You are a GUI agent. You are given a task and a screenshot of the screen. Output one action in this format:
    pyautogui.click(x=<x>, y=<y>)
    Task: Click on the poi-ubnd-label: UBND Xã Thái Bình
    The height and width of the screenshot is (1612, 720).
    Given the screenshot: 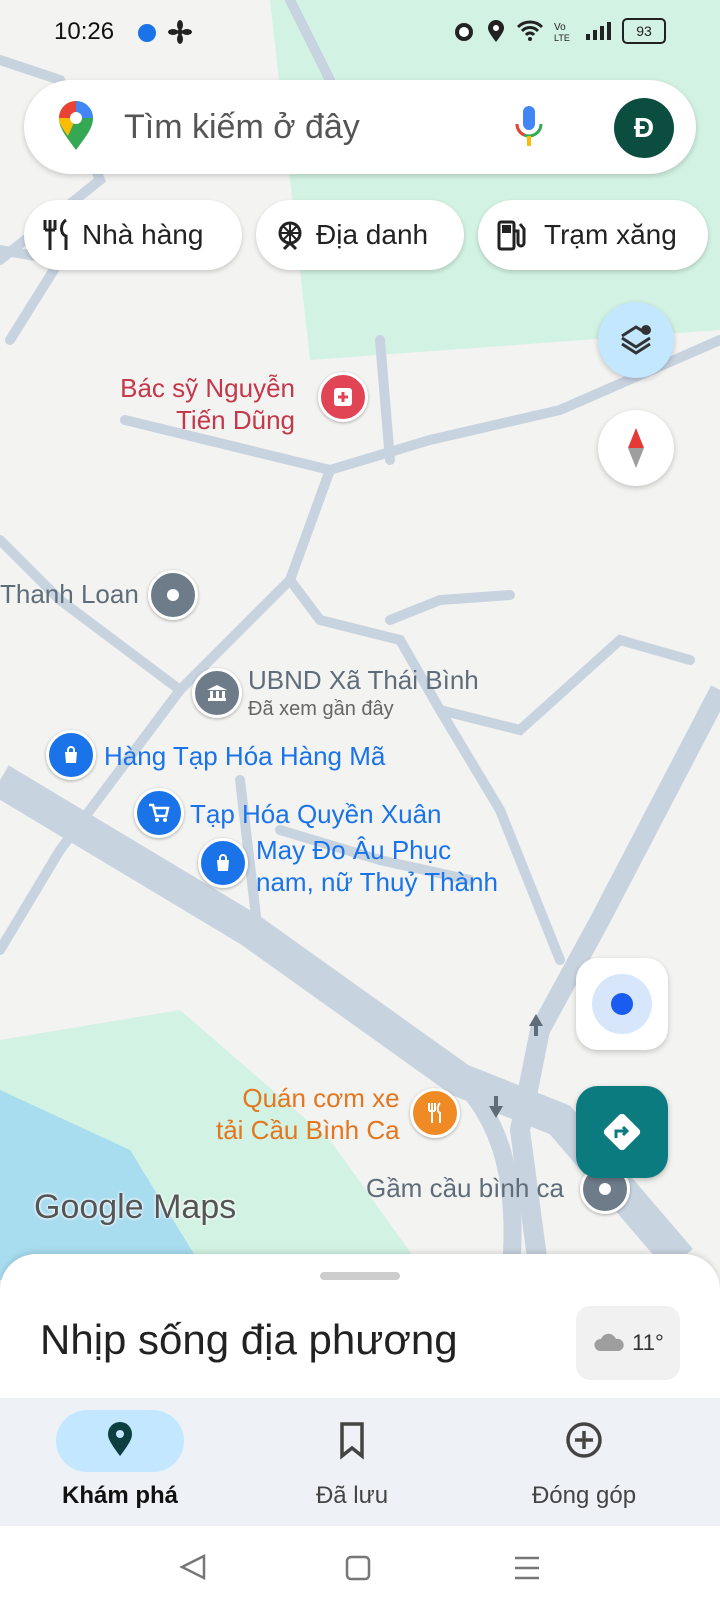 What is the action you would take?
    pyautogui.click(x=363, y=680)
    